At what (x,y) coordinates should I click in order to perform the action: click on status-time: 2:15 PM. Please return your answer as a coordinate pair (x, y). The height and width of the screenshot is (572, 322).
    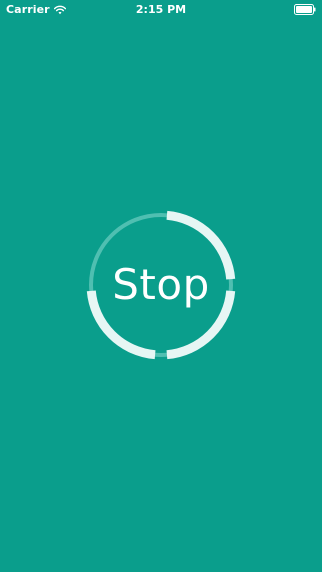
    Looking at the image, I should click on (161, 9).